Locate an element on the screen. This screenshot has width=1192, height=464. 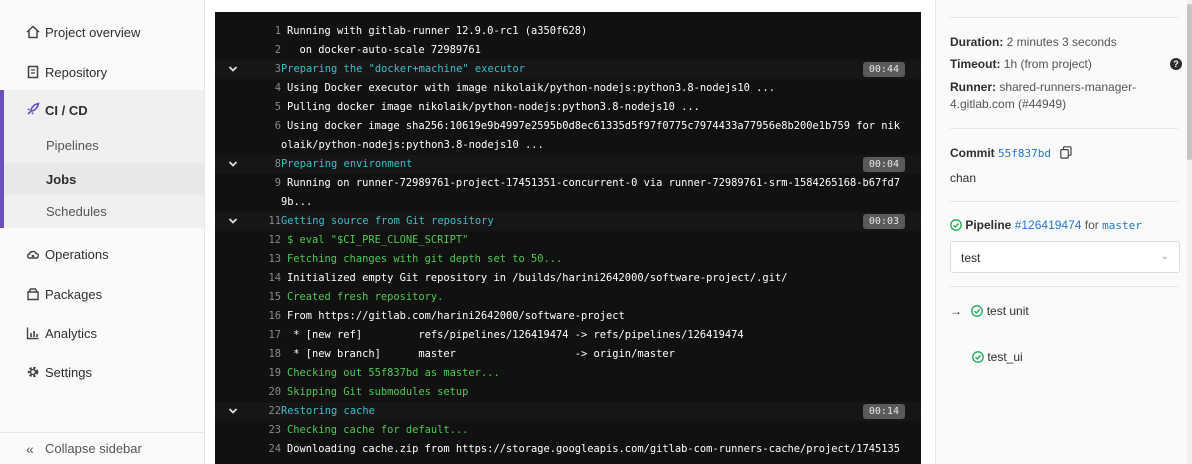
job-label: test unit is located at coordinates (1007, 311).